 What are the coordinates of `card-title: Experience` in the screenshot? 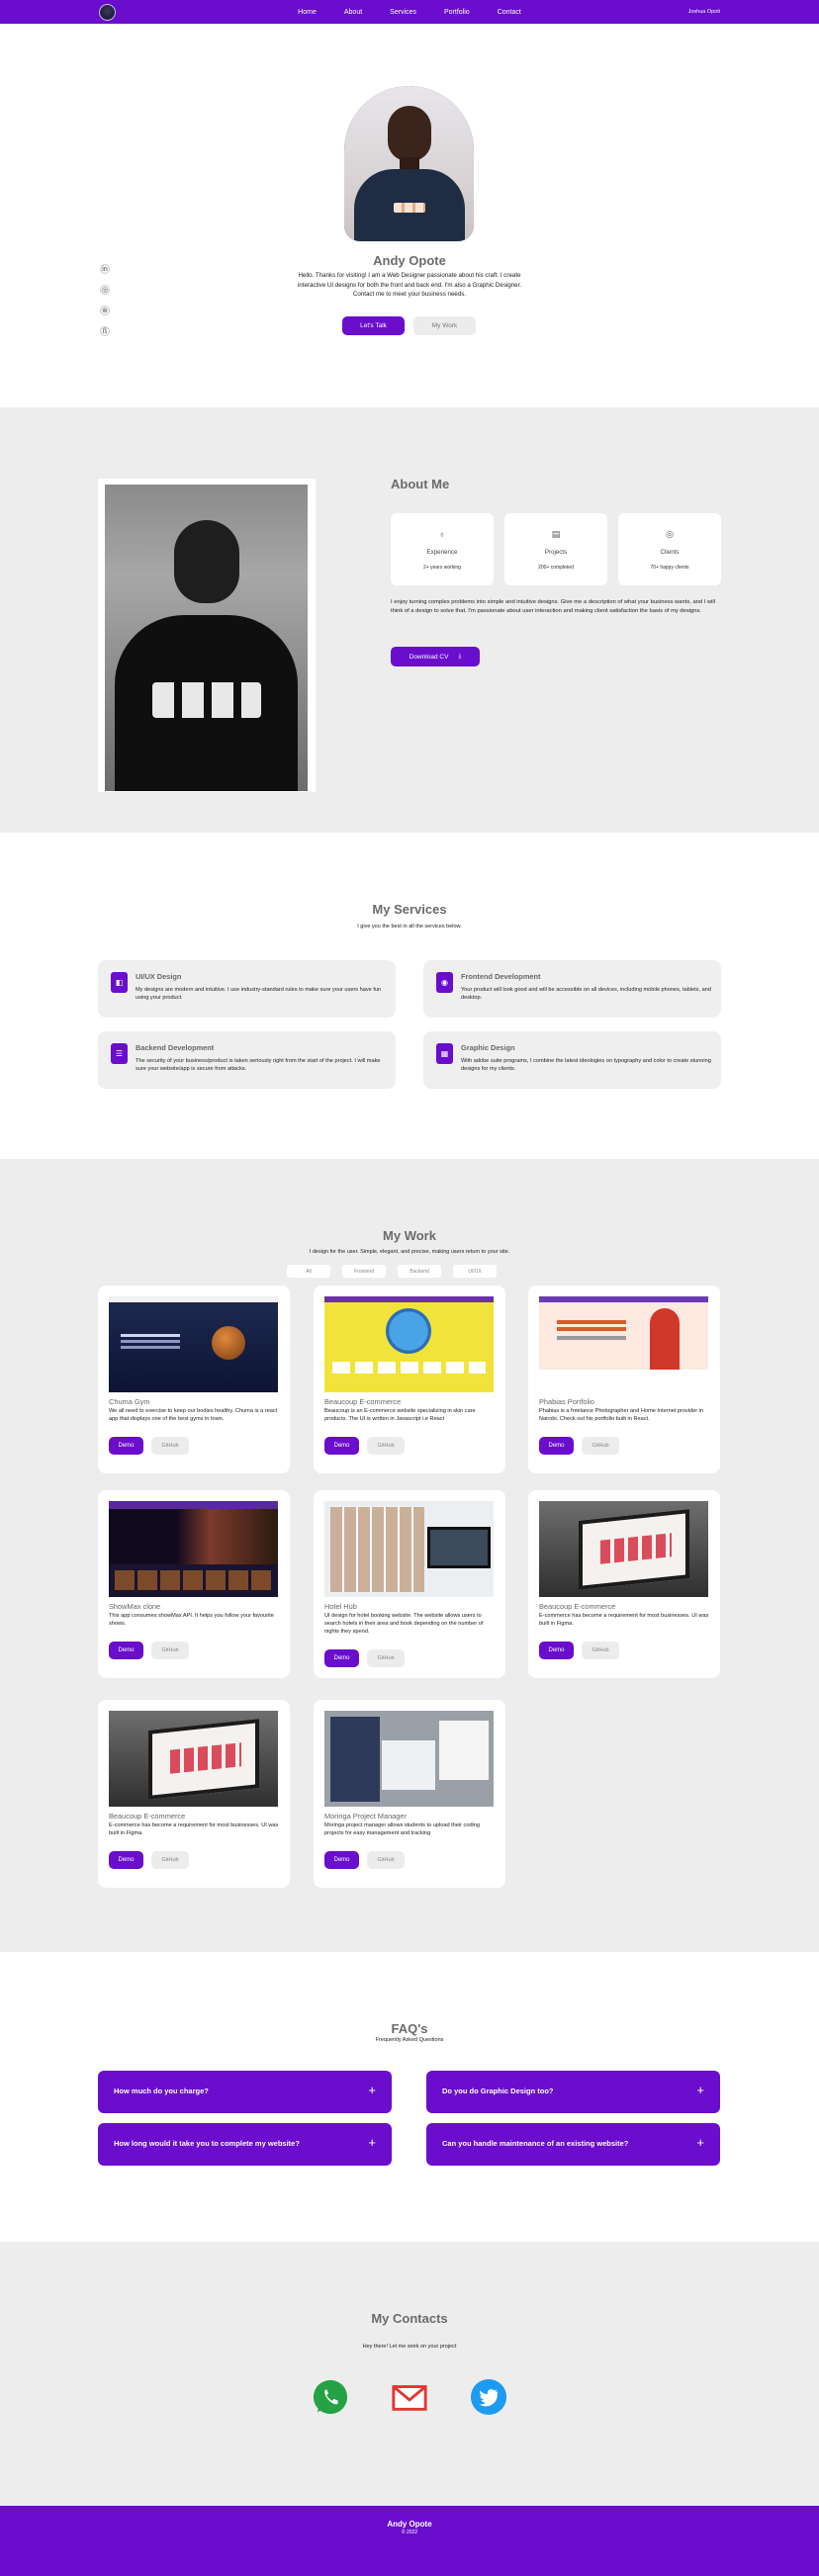 It's located at (442, 552).